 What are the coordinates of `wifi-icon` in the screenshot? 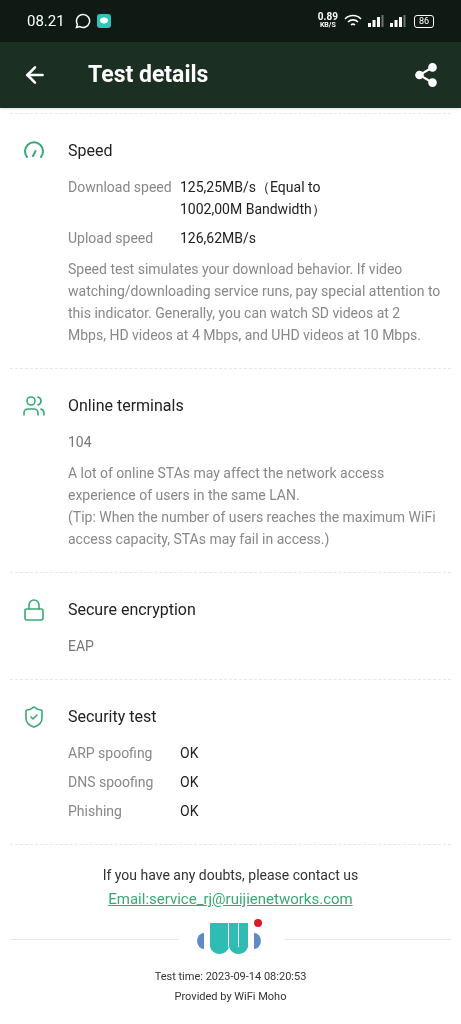 It's located at (352, 21).